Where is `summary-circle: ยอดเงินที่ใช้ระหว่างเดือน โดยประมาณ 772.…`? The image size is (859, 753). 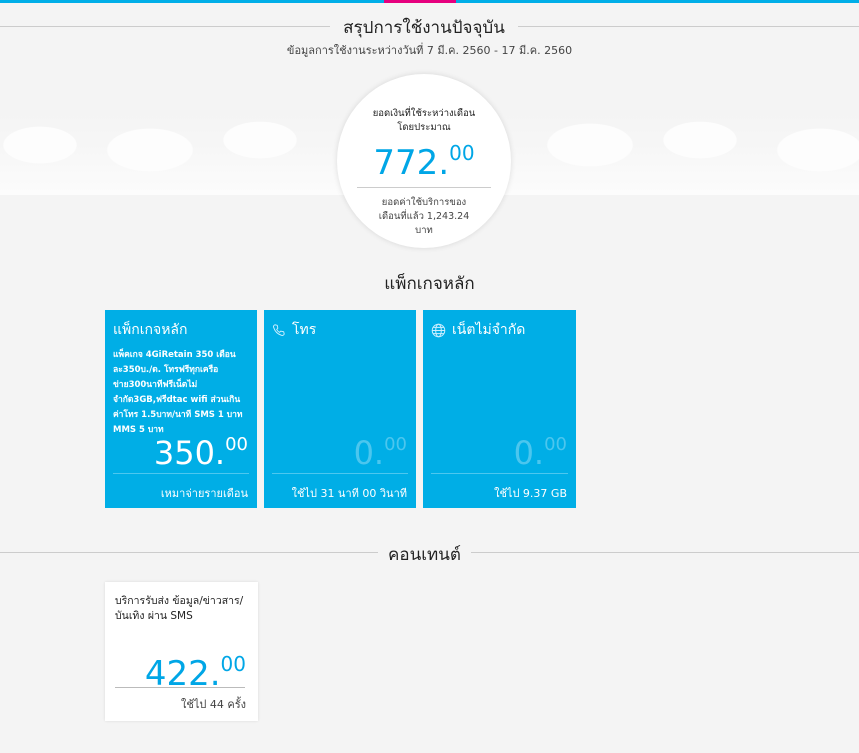 summary-circle: ยอดเงินที่ใช้ระหว่างเดือน โดยประมาณ 772.… is located at coordinates (424, 161).